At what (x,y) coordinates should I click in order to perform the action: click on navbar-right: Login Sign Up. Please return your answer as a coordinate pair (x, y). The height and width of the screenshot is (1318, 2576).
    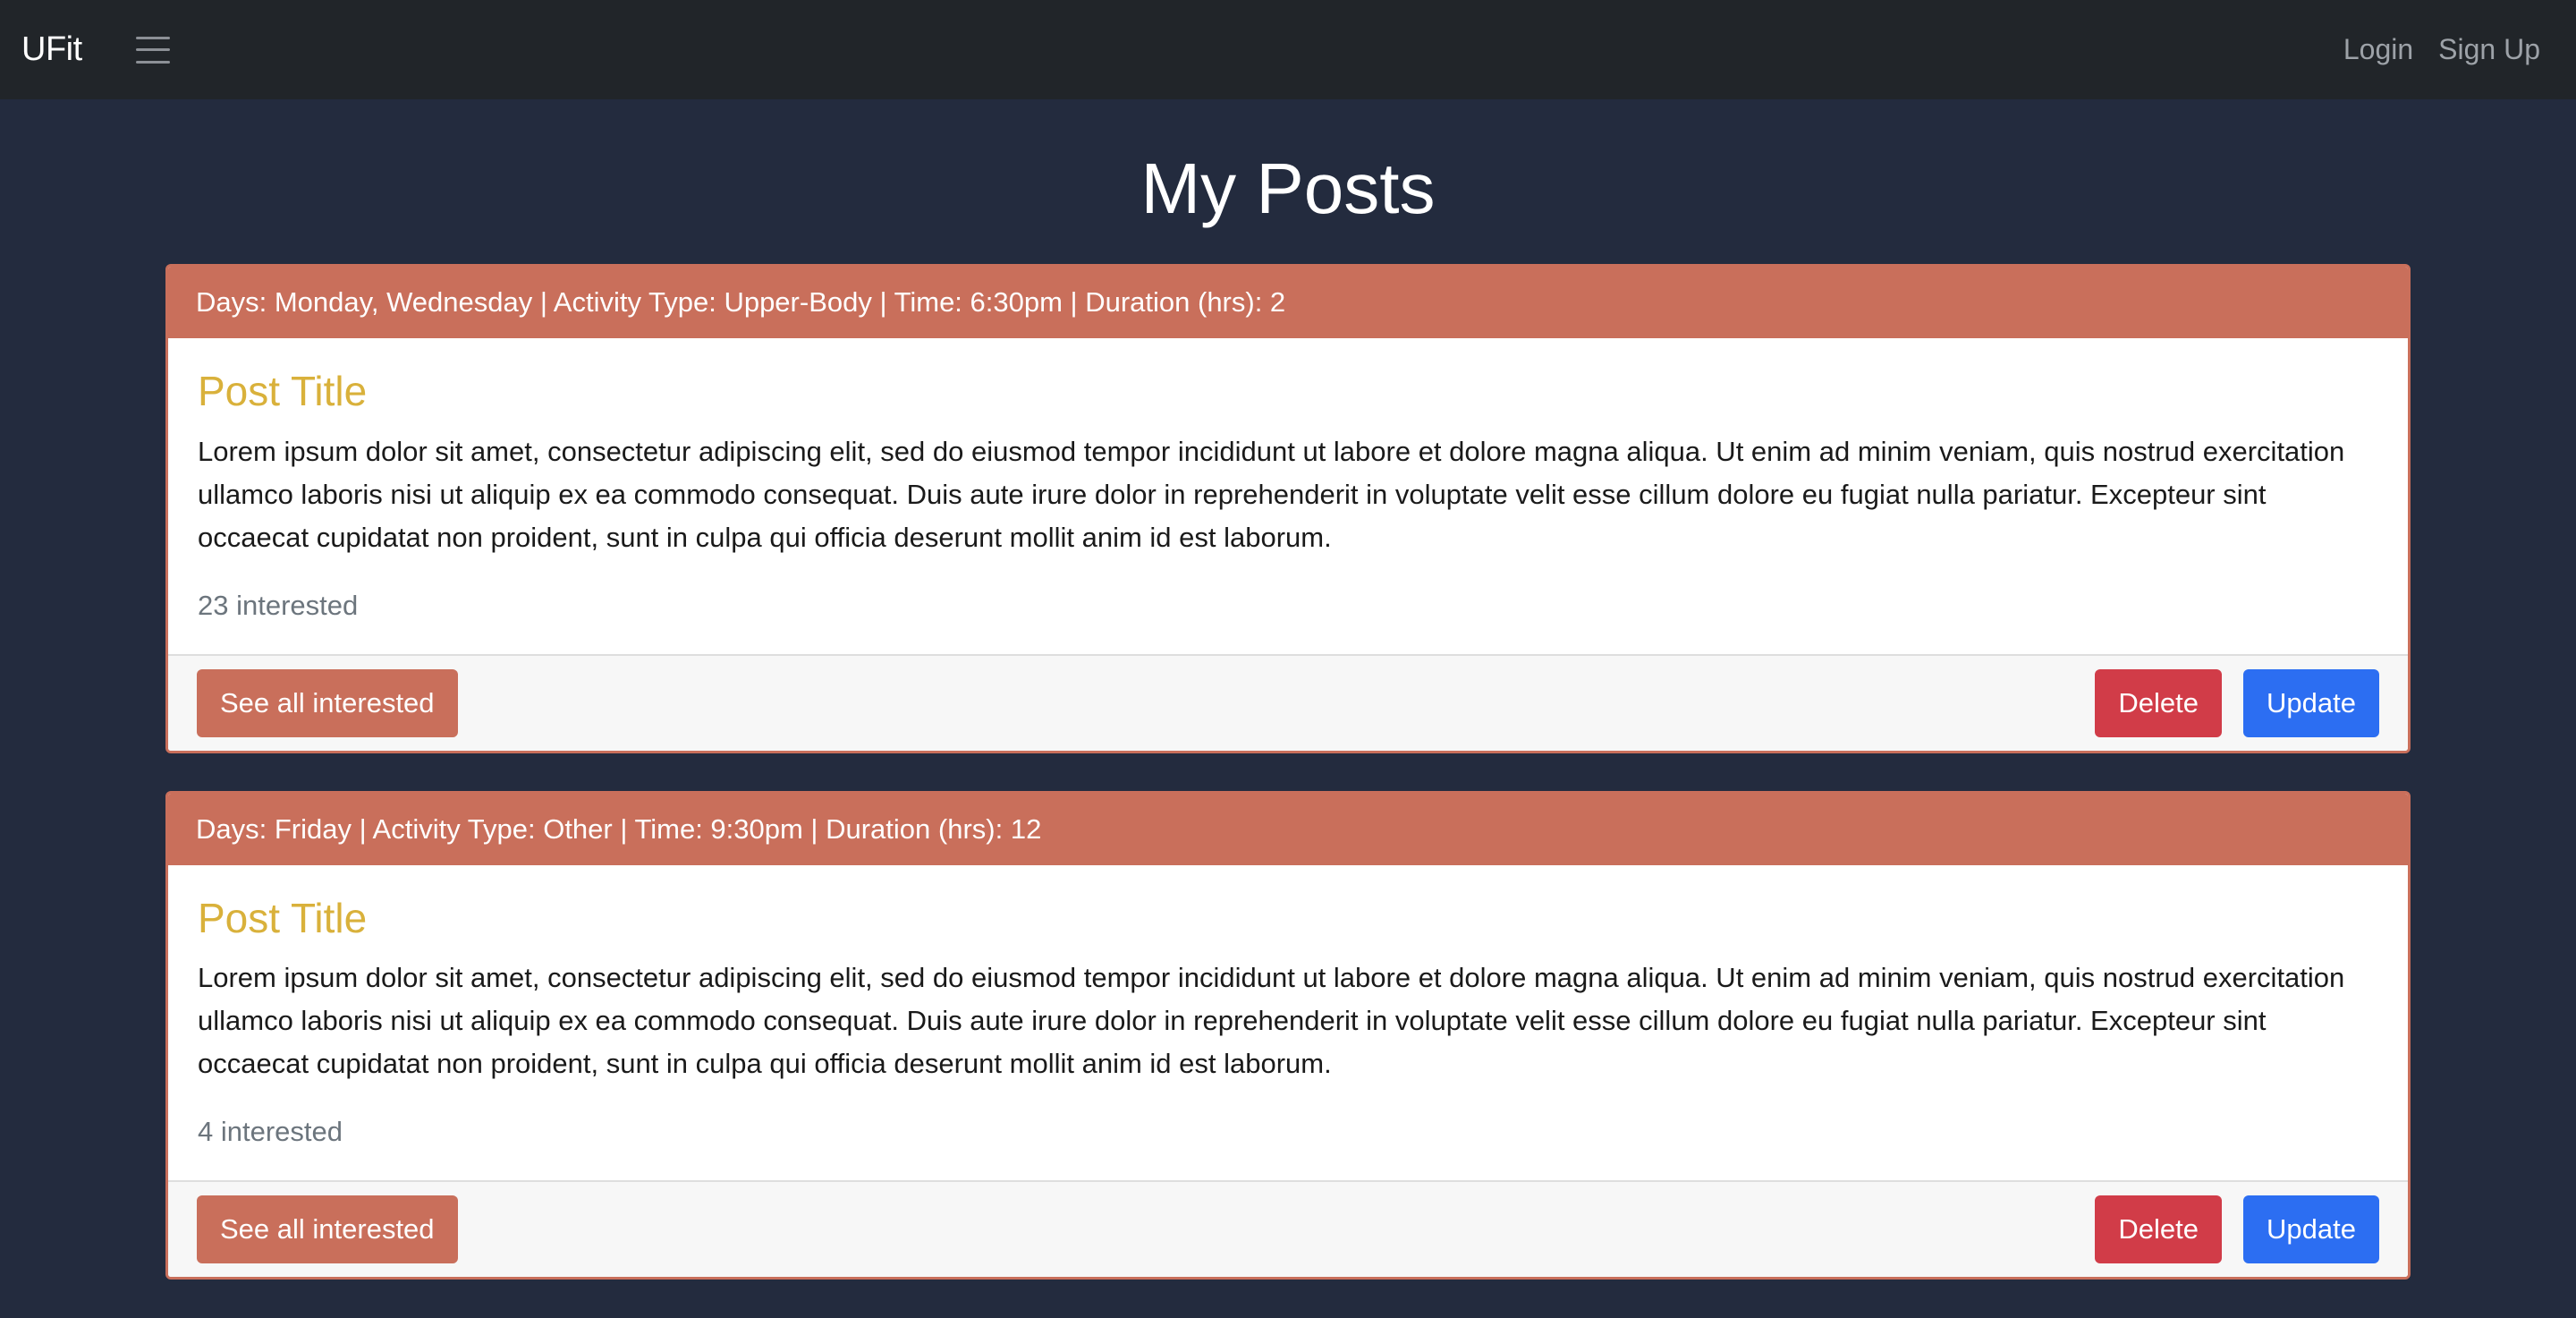
    Looking at the image, I should click on (2436, 49).